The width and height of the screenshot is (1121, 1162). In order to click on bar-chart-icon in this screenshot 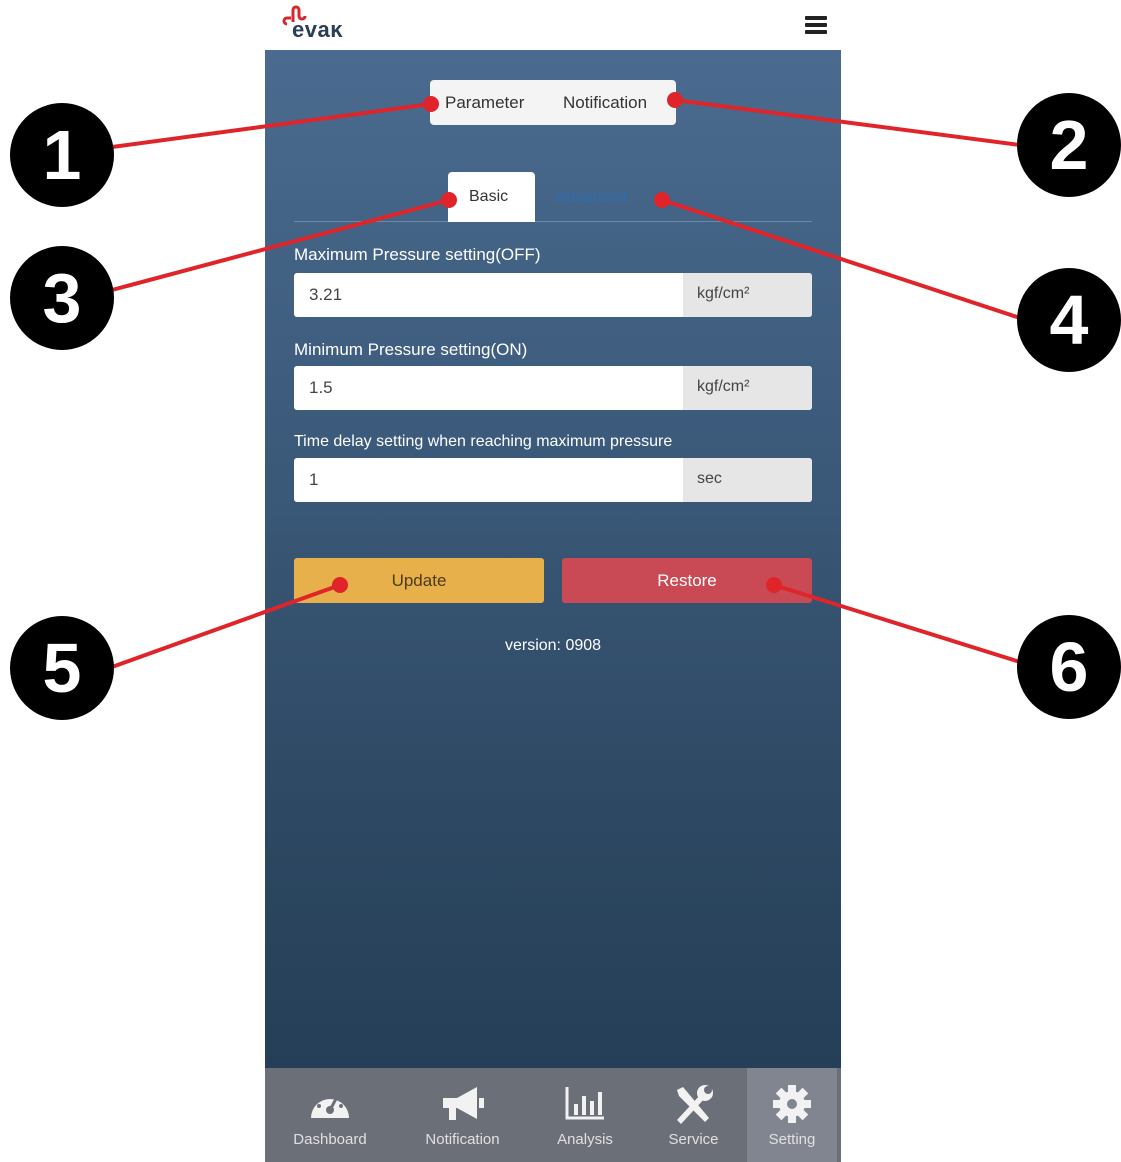, I will do `click(584, 1103)`.